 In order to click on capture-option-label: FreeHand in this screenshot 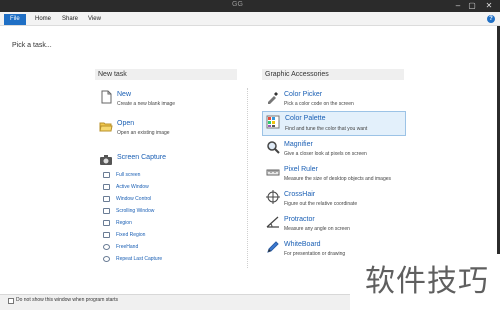, I will do `click(127, 247)`.